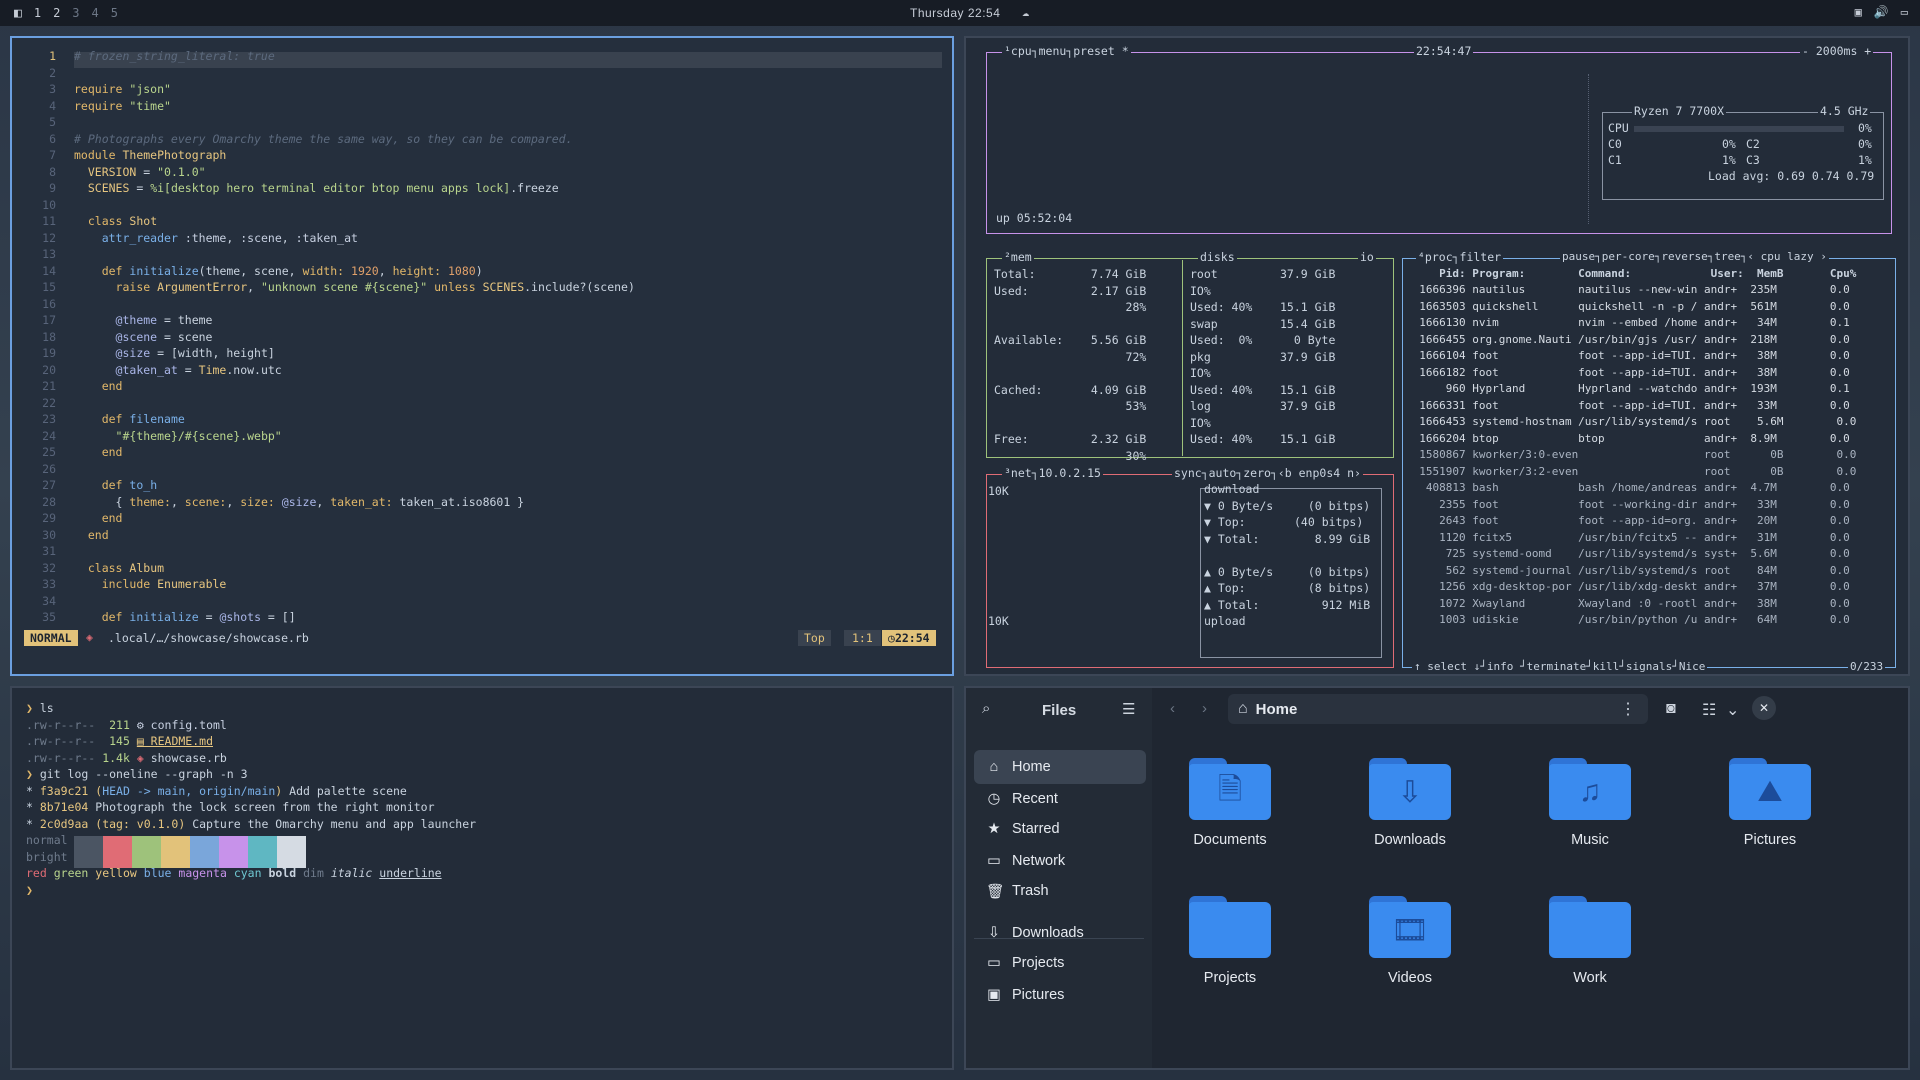  What do you see at coordinates (482, 469) in the screenshot?
I see `code-line: 26` at bounding box center [482, 469].